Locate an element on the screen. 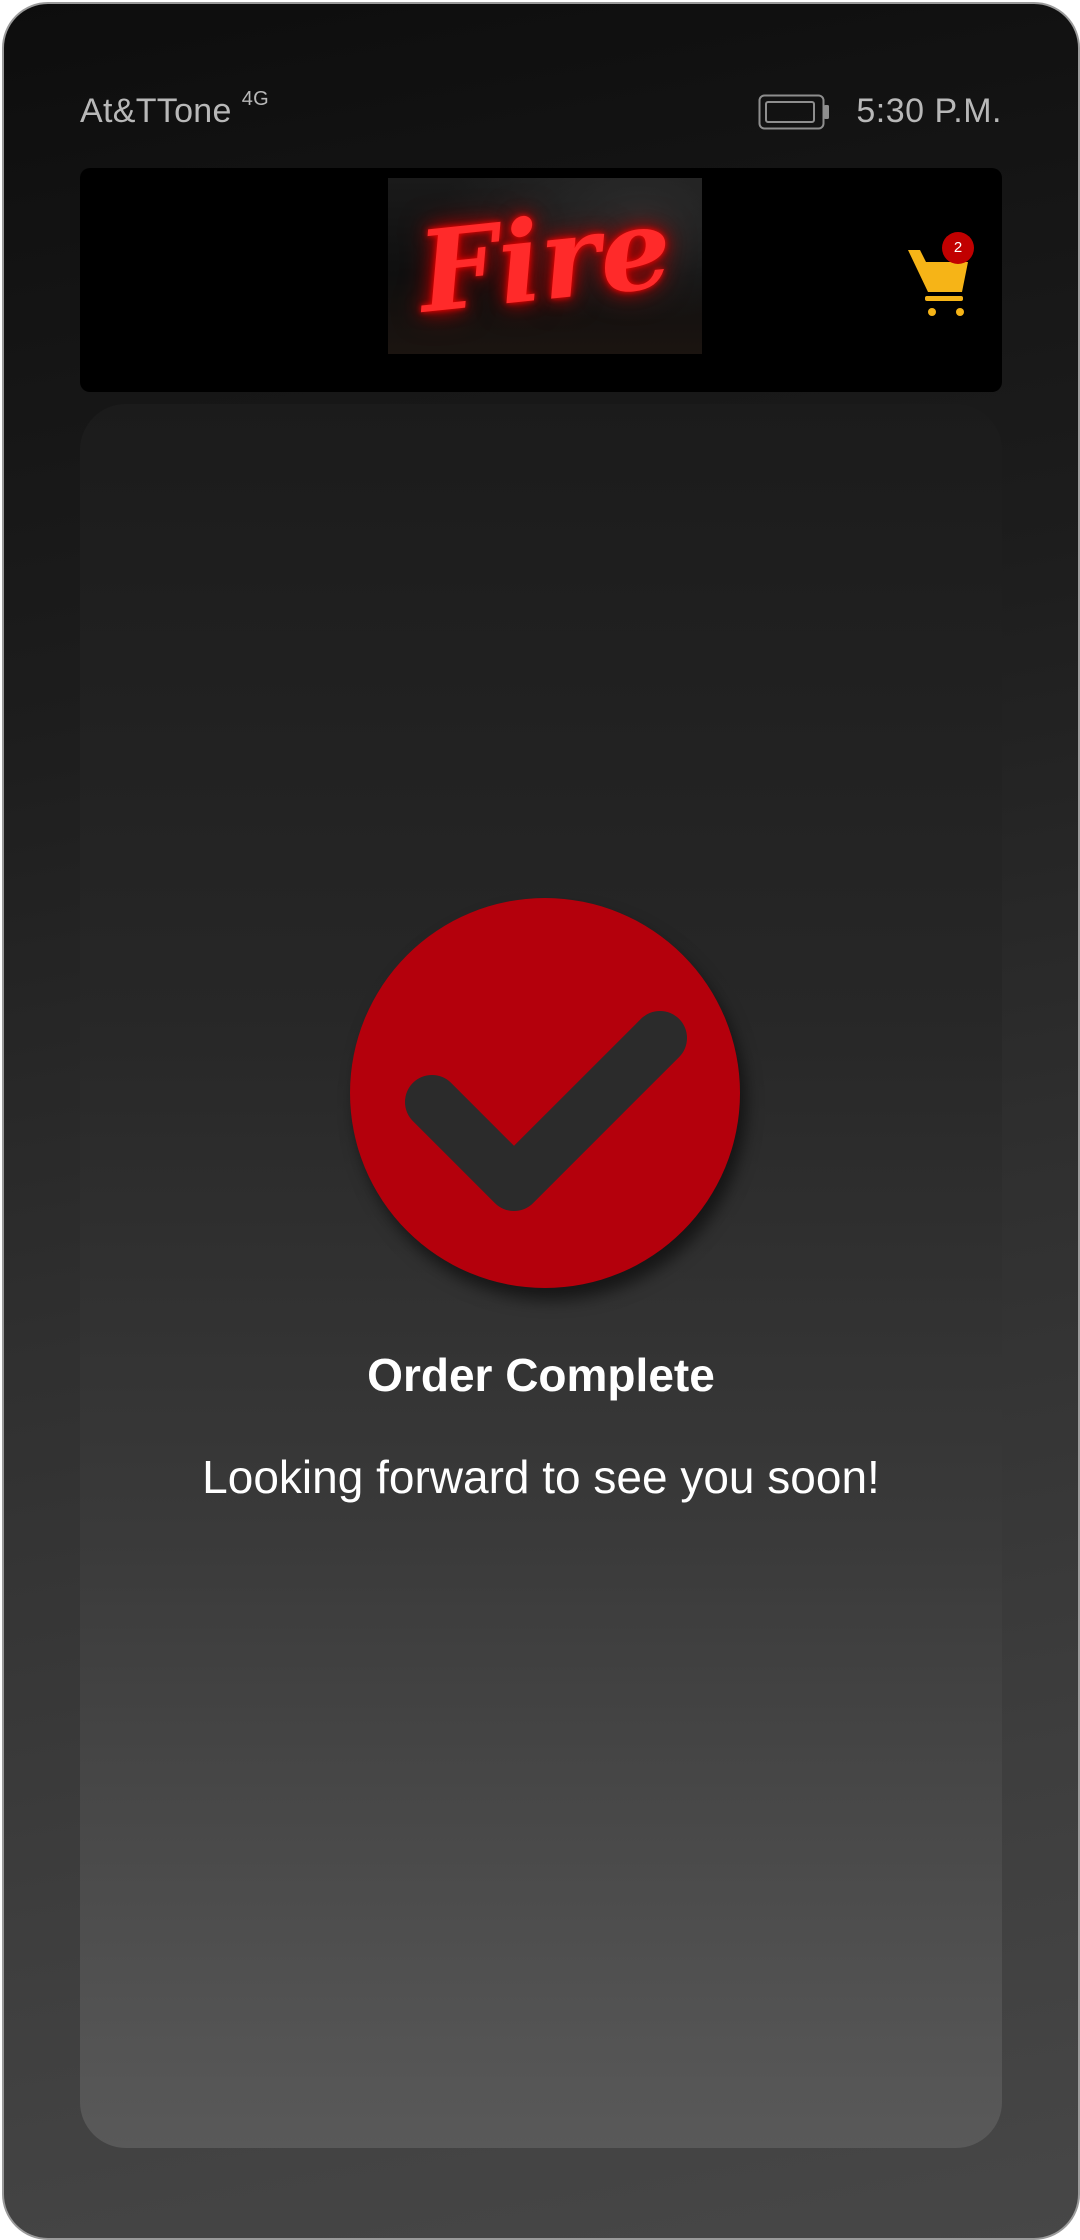 The height and width of the screenshot is (2240, 1080). cart-count-badge: 2 is located at coordinates (958, 248).